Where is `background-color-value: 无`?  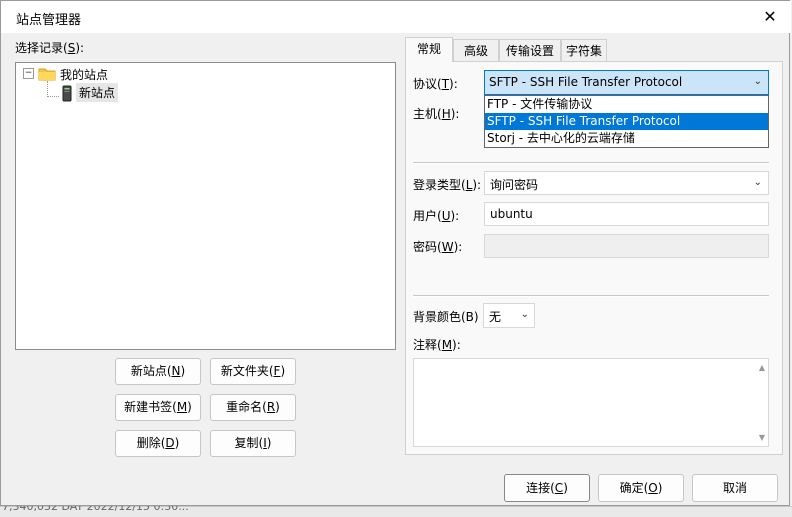
background-color-value: 无 is located at coordinates (495, 317).